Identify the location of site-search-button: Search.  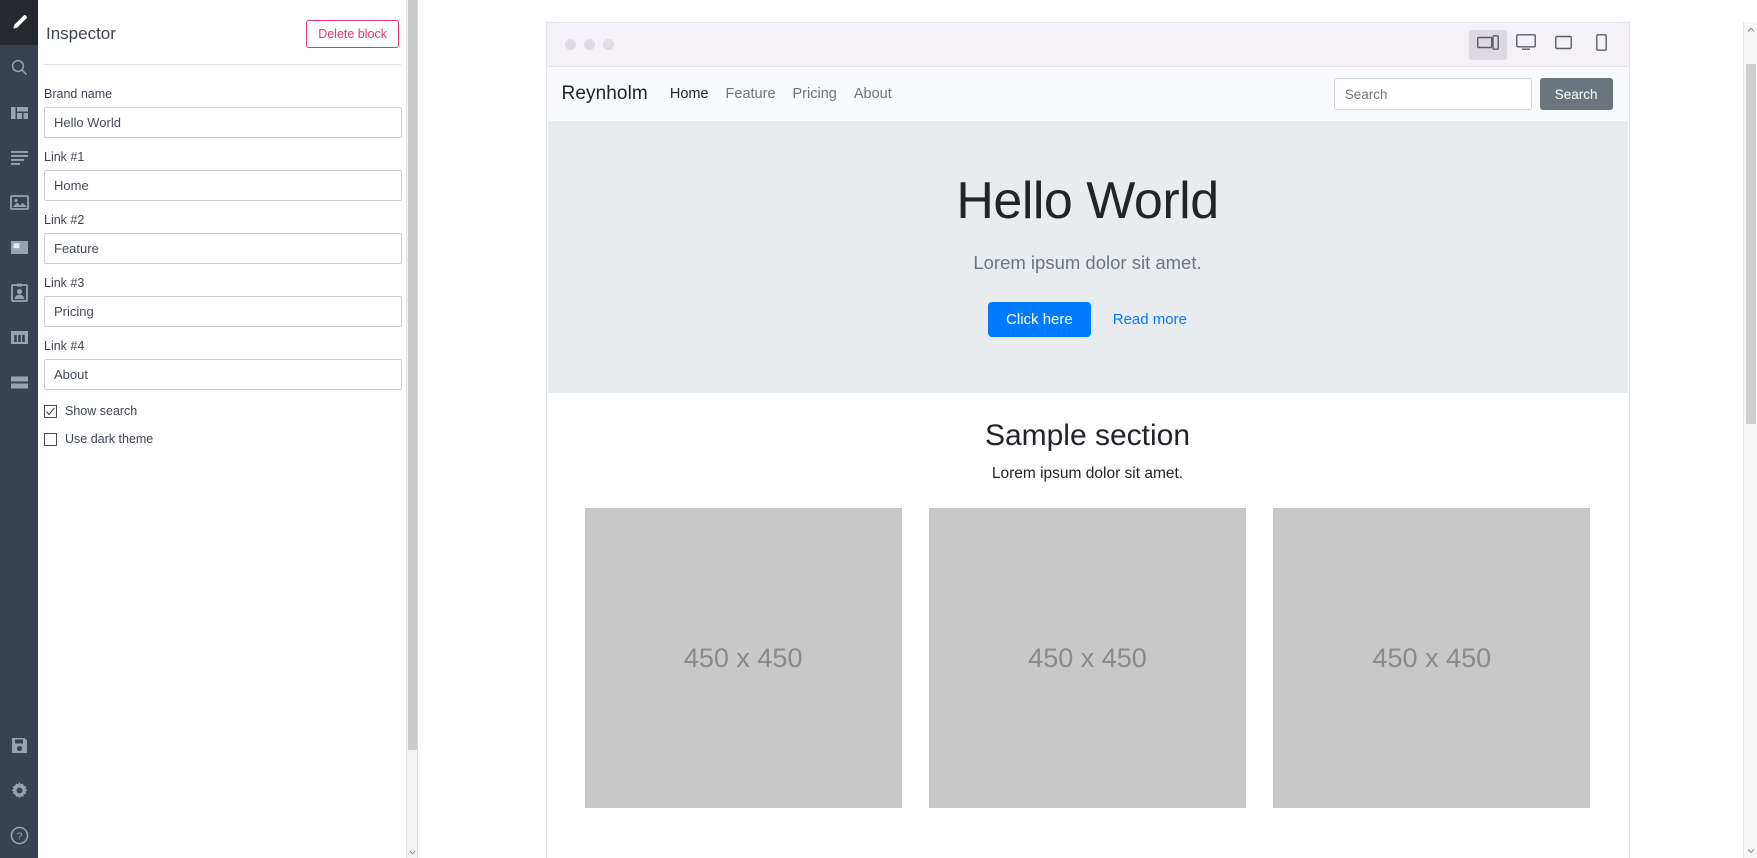
(1576, 94).